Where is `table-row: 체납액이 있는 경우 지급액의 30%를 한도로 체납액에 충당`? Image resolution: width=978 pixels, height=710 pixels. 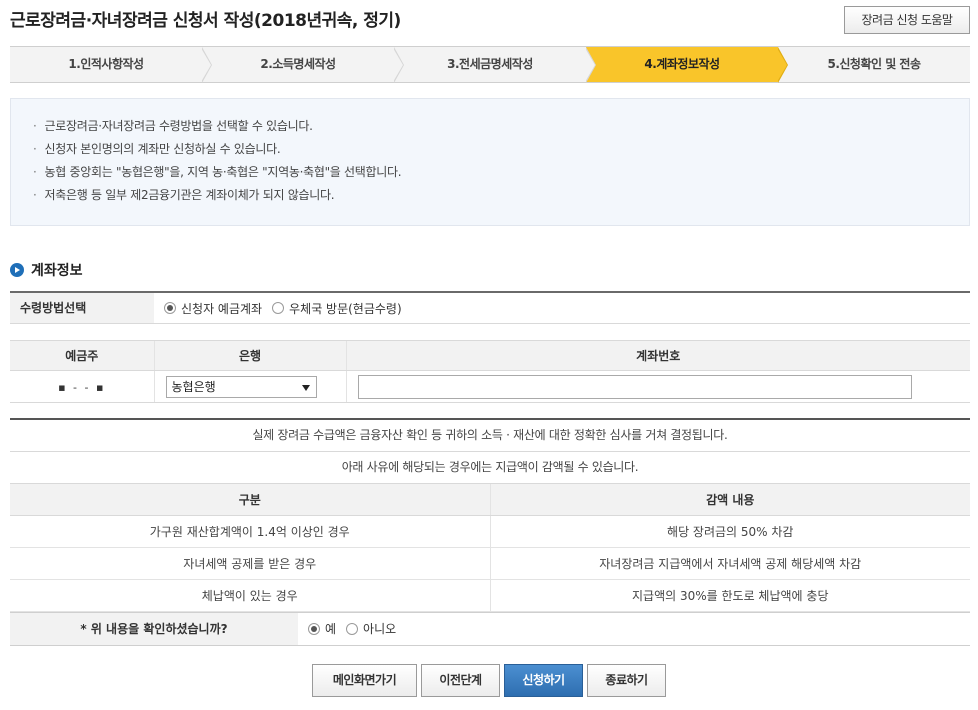
table-row: 체납액이 있는 경우 지급액의 30%를 한도로 체납액에 충당 is located at coordinates (490, 595).